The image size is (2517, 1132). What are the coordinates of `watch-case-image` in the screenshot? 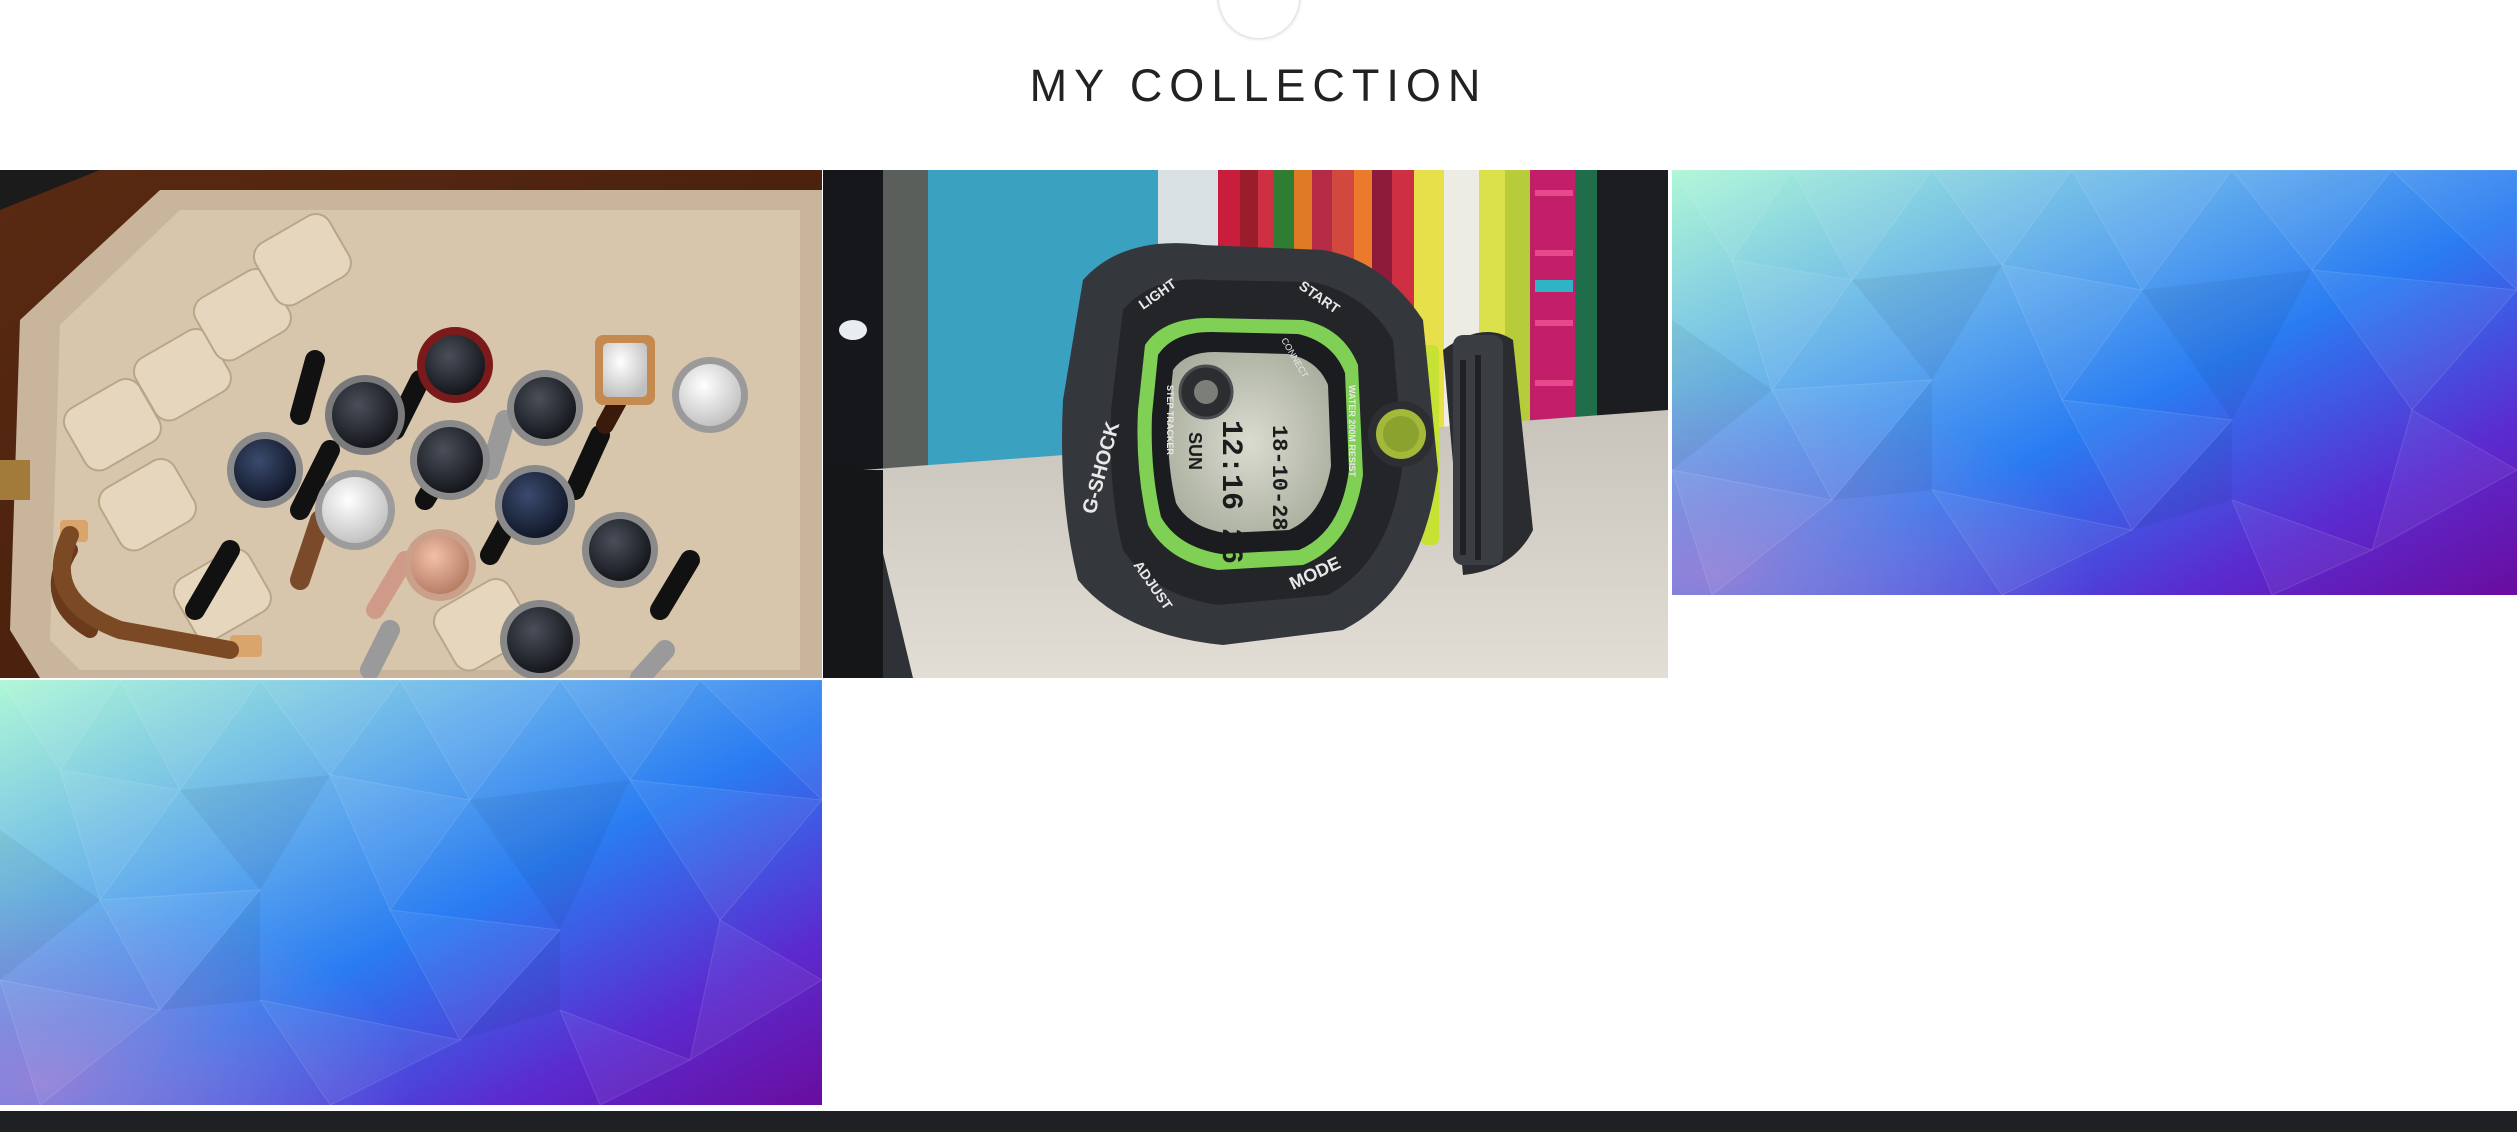 It's located at (411, 424).